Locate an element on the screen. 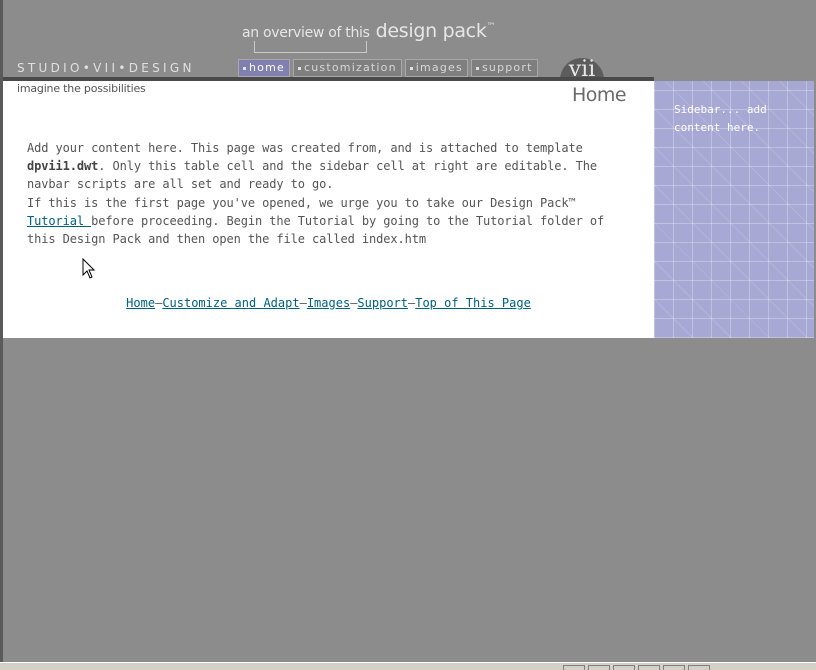 The image size is (816, 670). page-title: Home is located at coordinates (599, 95).